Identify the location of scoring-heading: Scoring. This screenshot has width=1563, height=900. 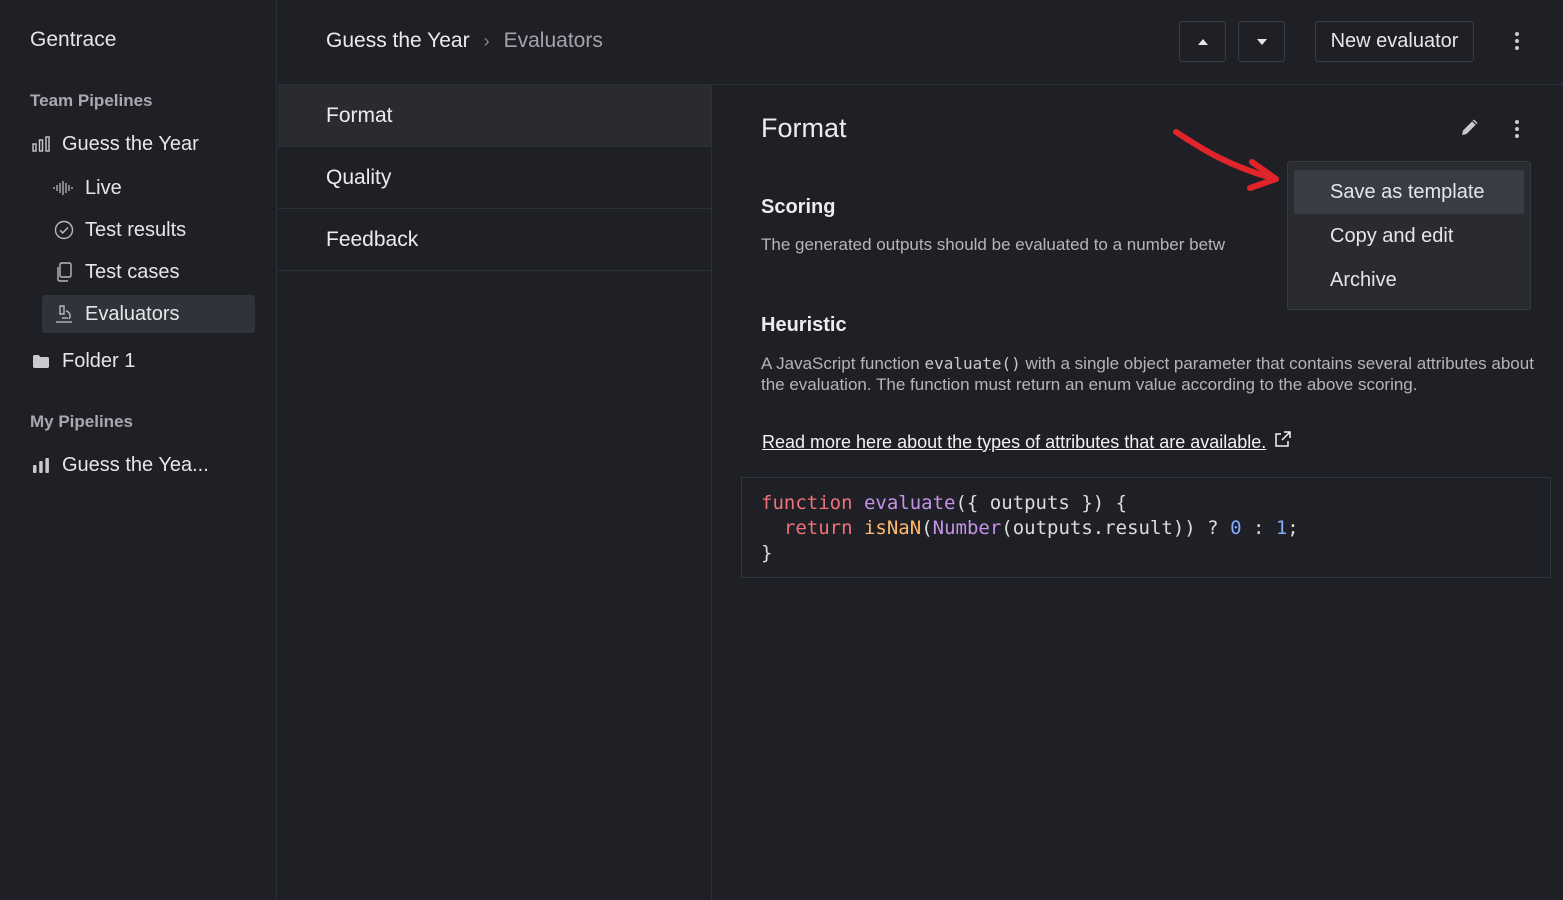
(798, 207).